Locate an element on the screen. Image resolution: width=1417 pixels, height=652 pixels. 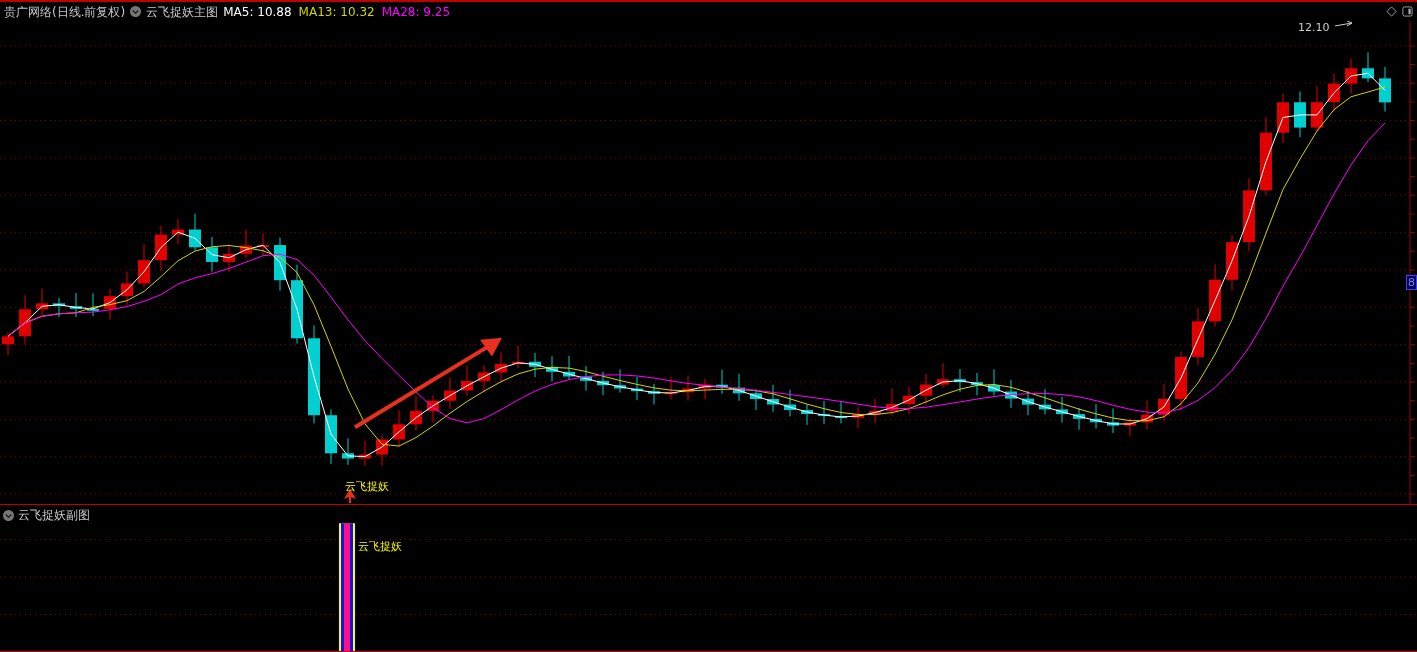
price-axis-label: 8 is located at coordinates (1411, 282).